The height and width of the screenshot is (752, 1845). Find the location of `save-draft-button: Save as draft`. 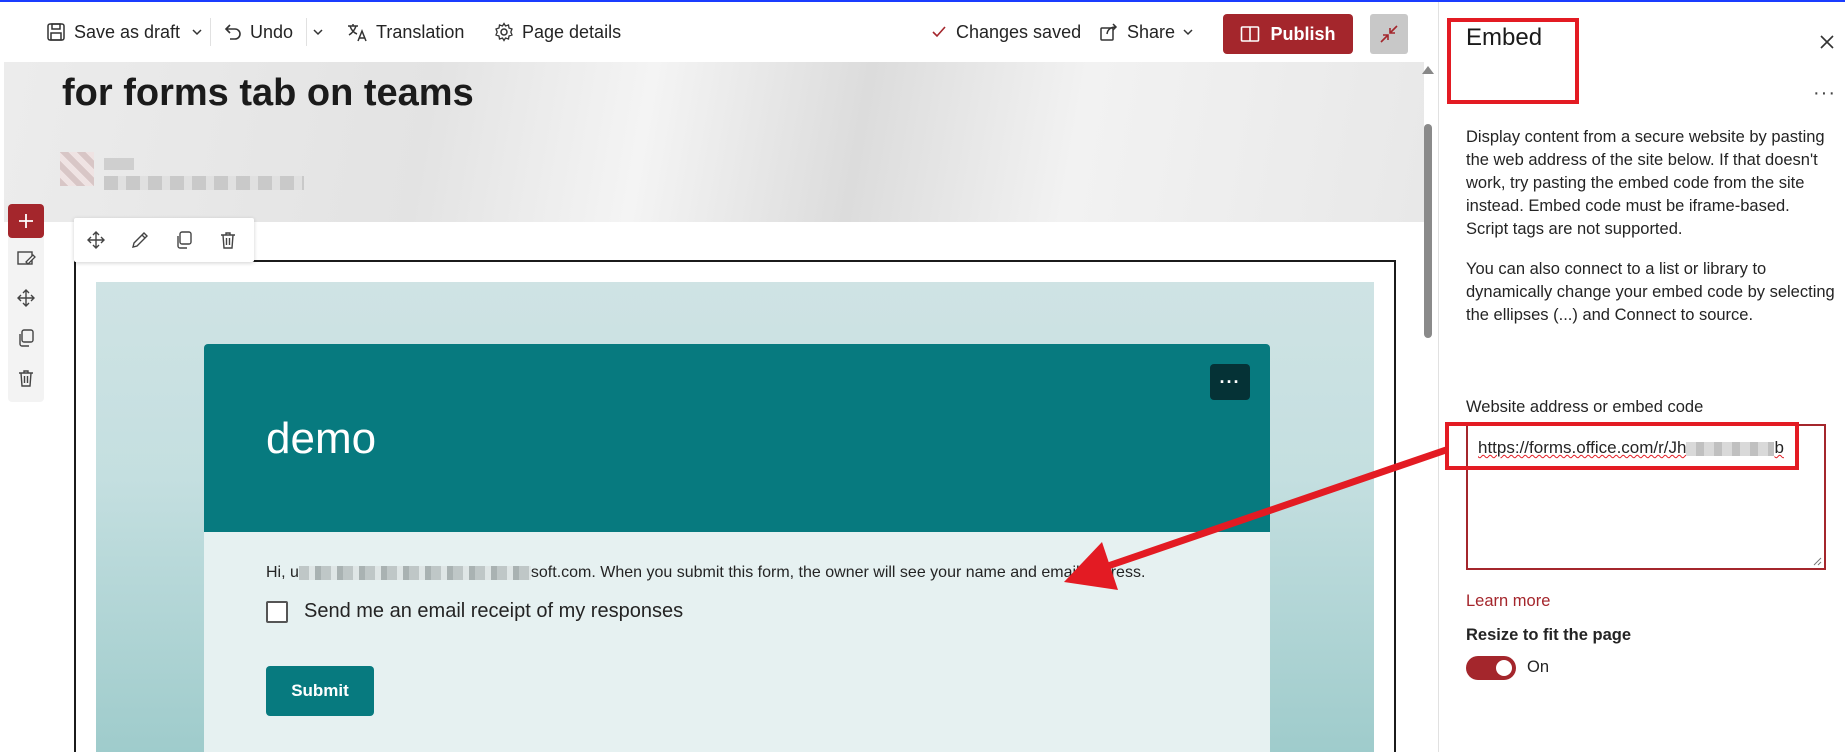

save-draft-button: Save as draft is located at coordinates (113, 32).